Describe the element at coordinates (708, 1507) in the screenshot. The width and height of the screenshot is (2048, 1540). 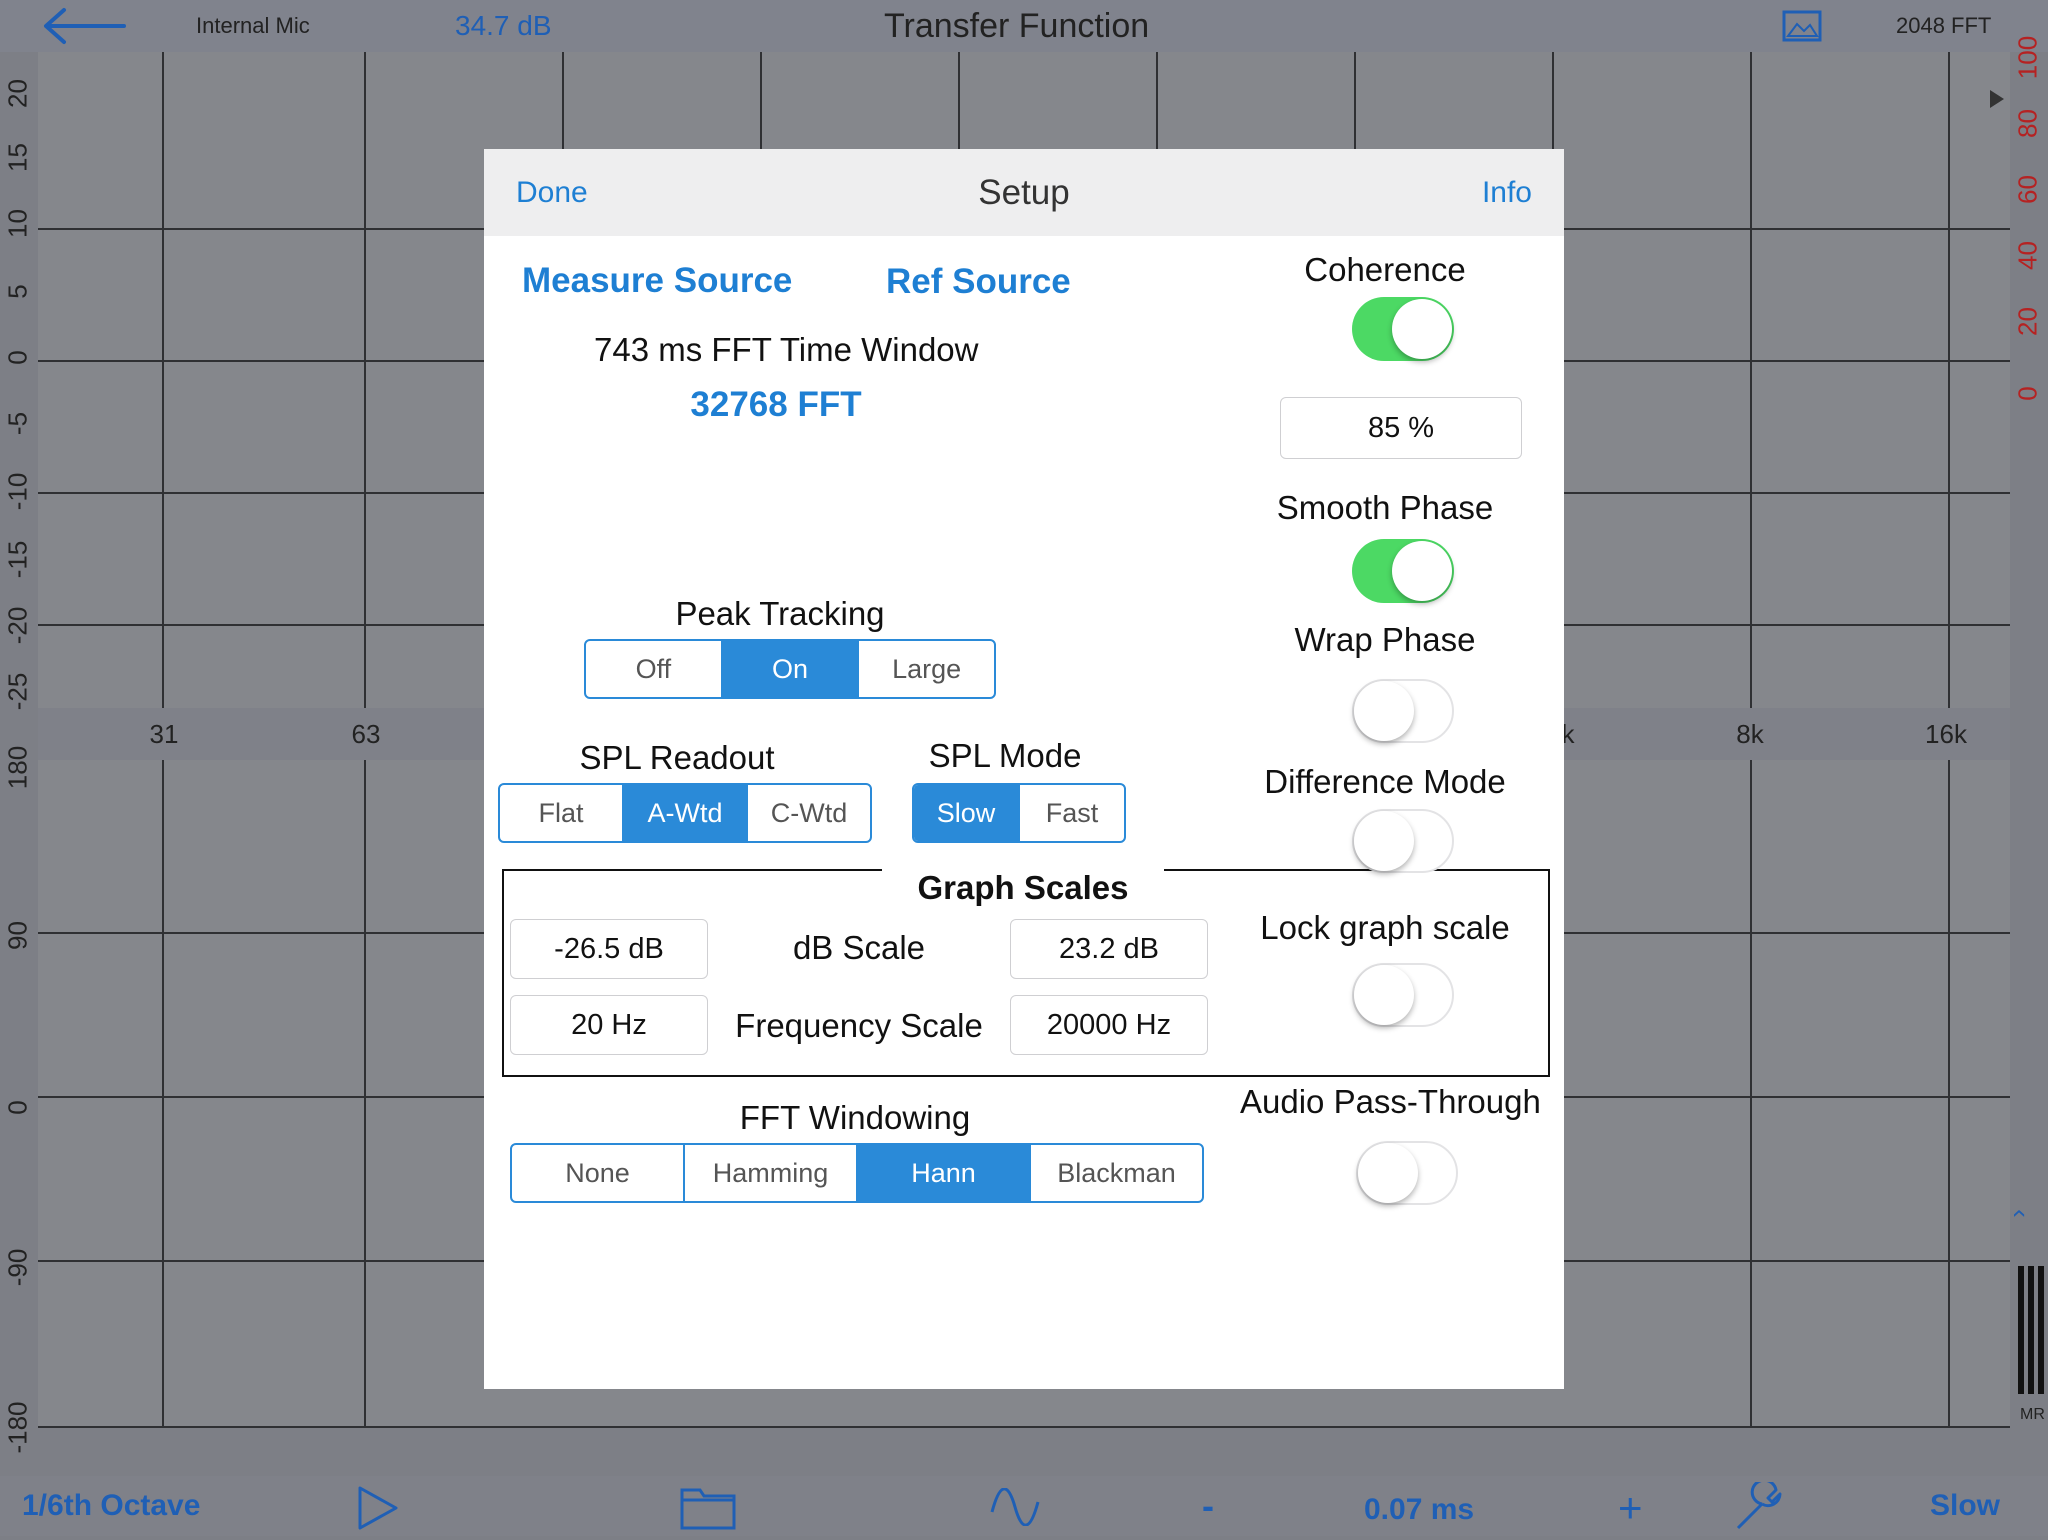
I see `folder-icon` at that location.